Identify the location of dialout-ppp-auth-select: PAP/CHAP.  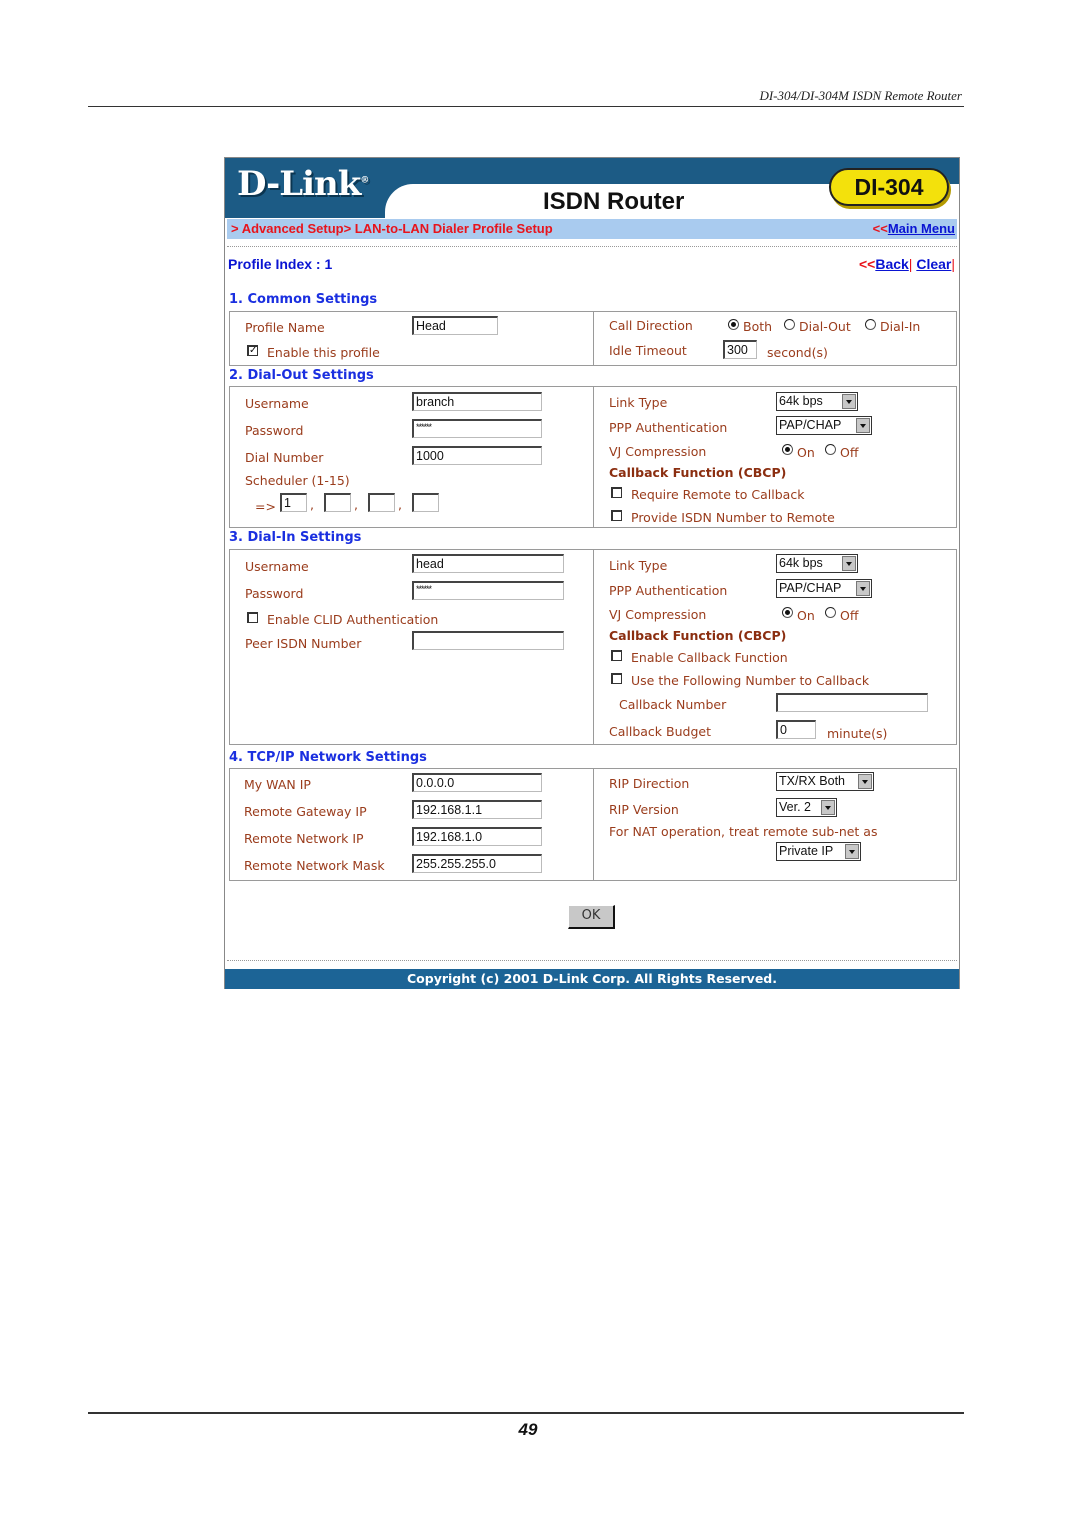
(824, 425).